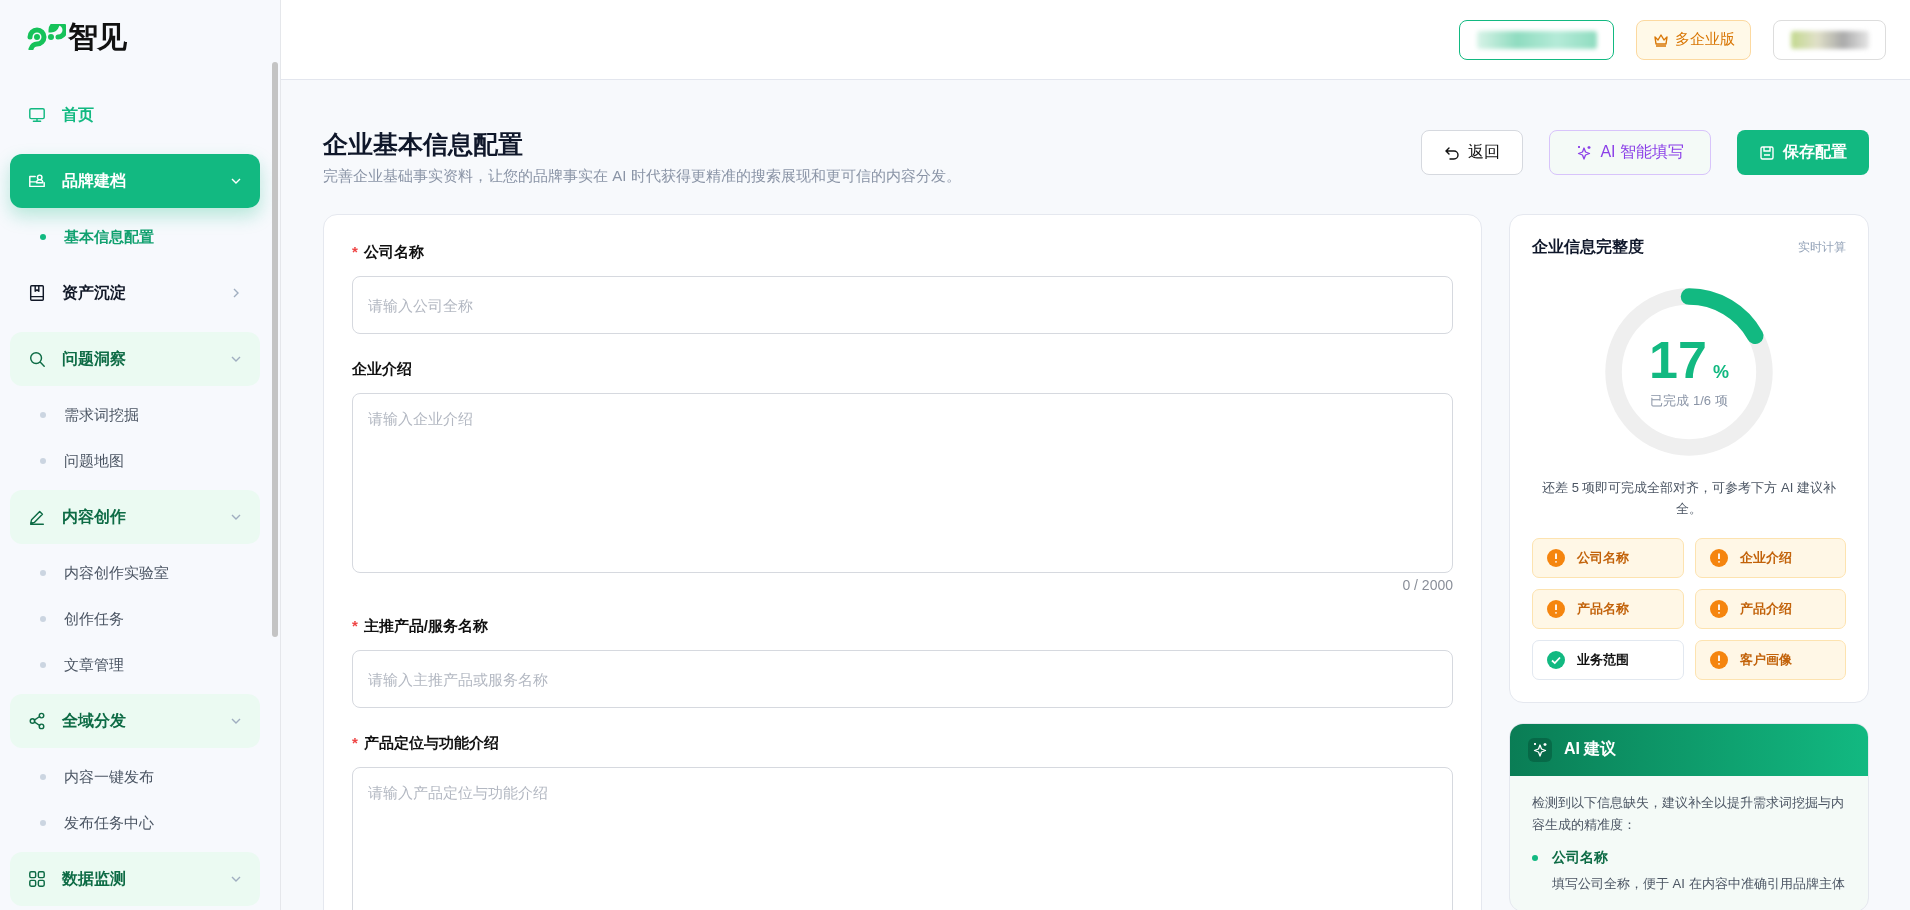  I want to click on status-tag: 公司名称, so click(1608, 557).